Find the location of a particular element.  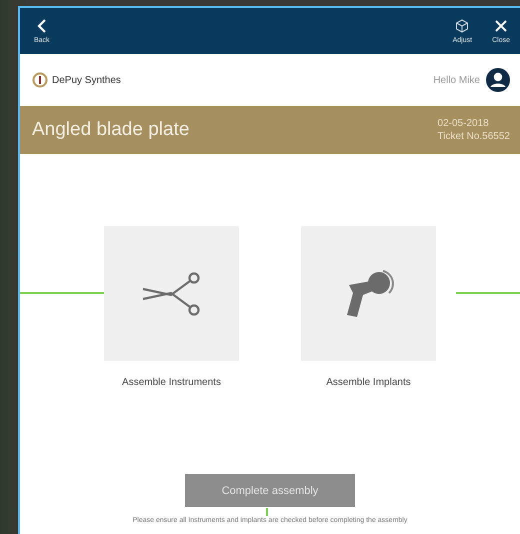

avatar-icon is located at coordinates (498, 80).